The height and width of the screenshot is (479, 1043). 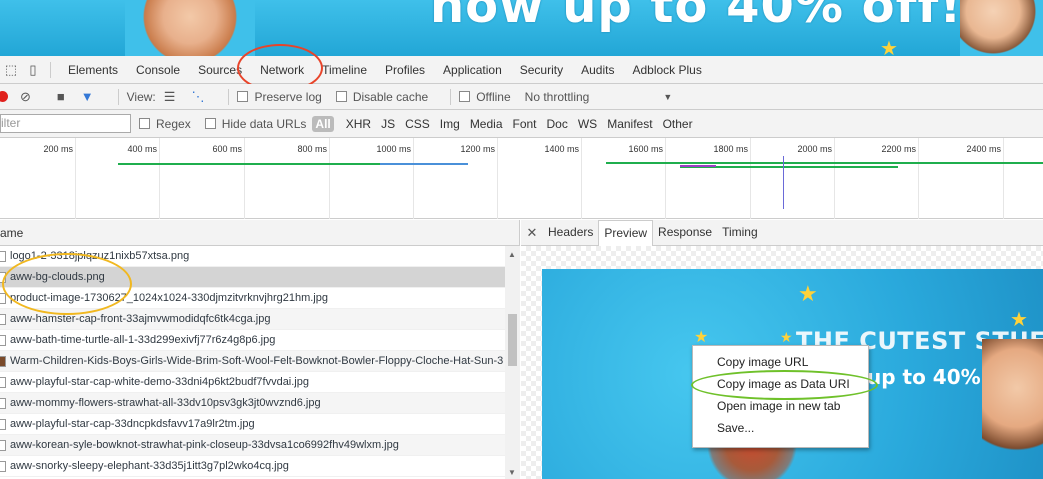 What do you see at coordinates (1012, 409) in the screenshot?
I see `child-photo` at bounding box center [1012, 409].